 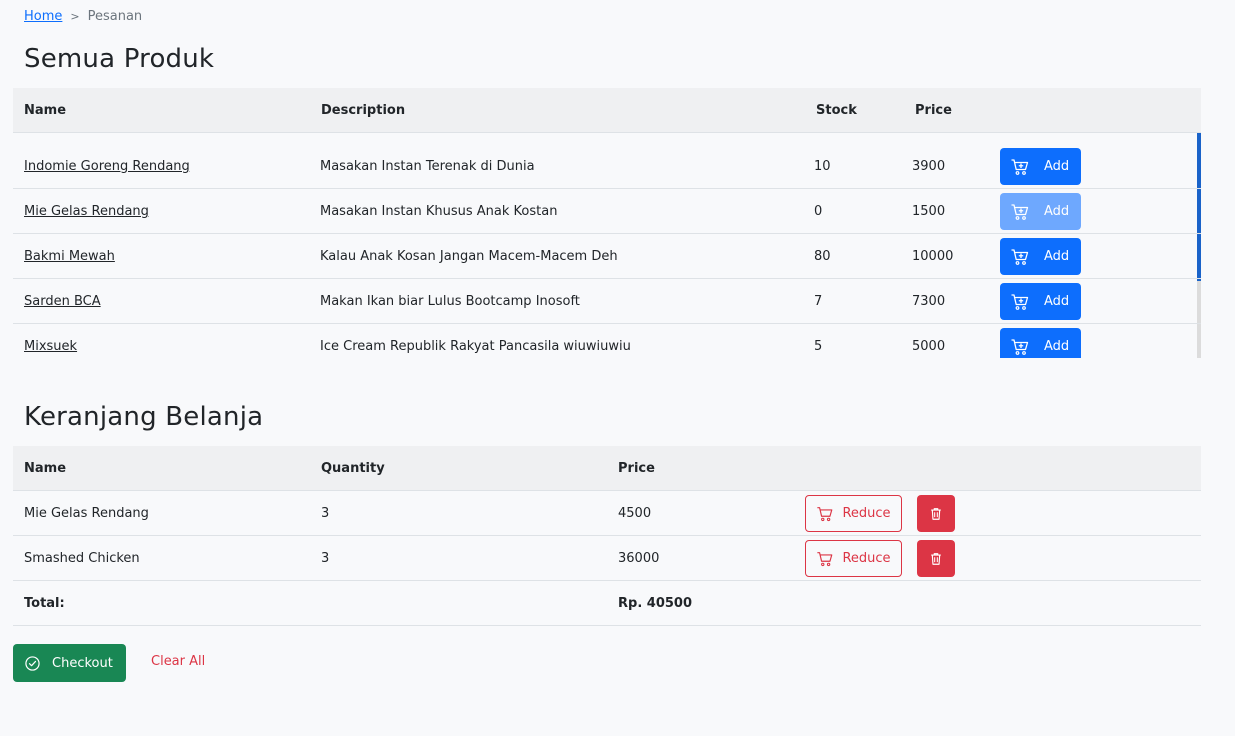 I want to click on cart-total-row: Total: Rp. 40500, so click(x=607, y=603).